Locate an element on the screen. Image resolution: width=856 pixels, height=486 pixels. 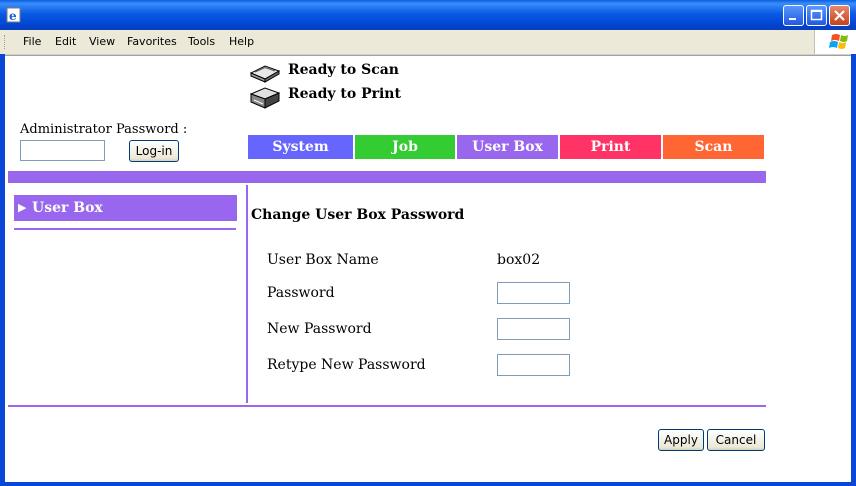
minimize-icon is located at coordinates (792, 19).